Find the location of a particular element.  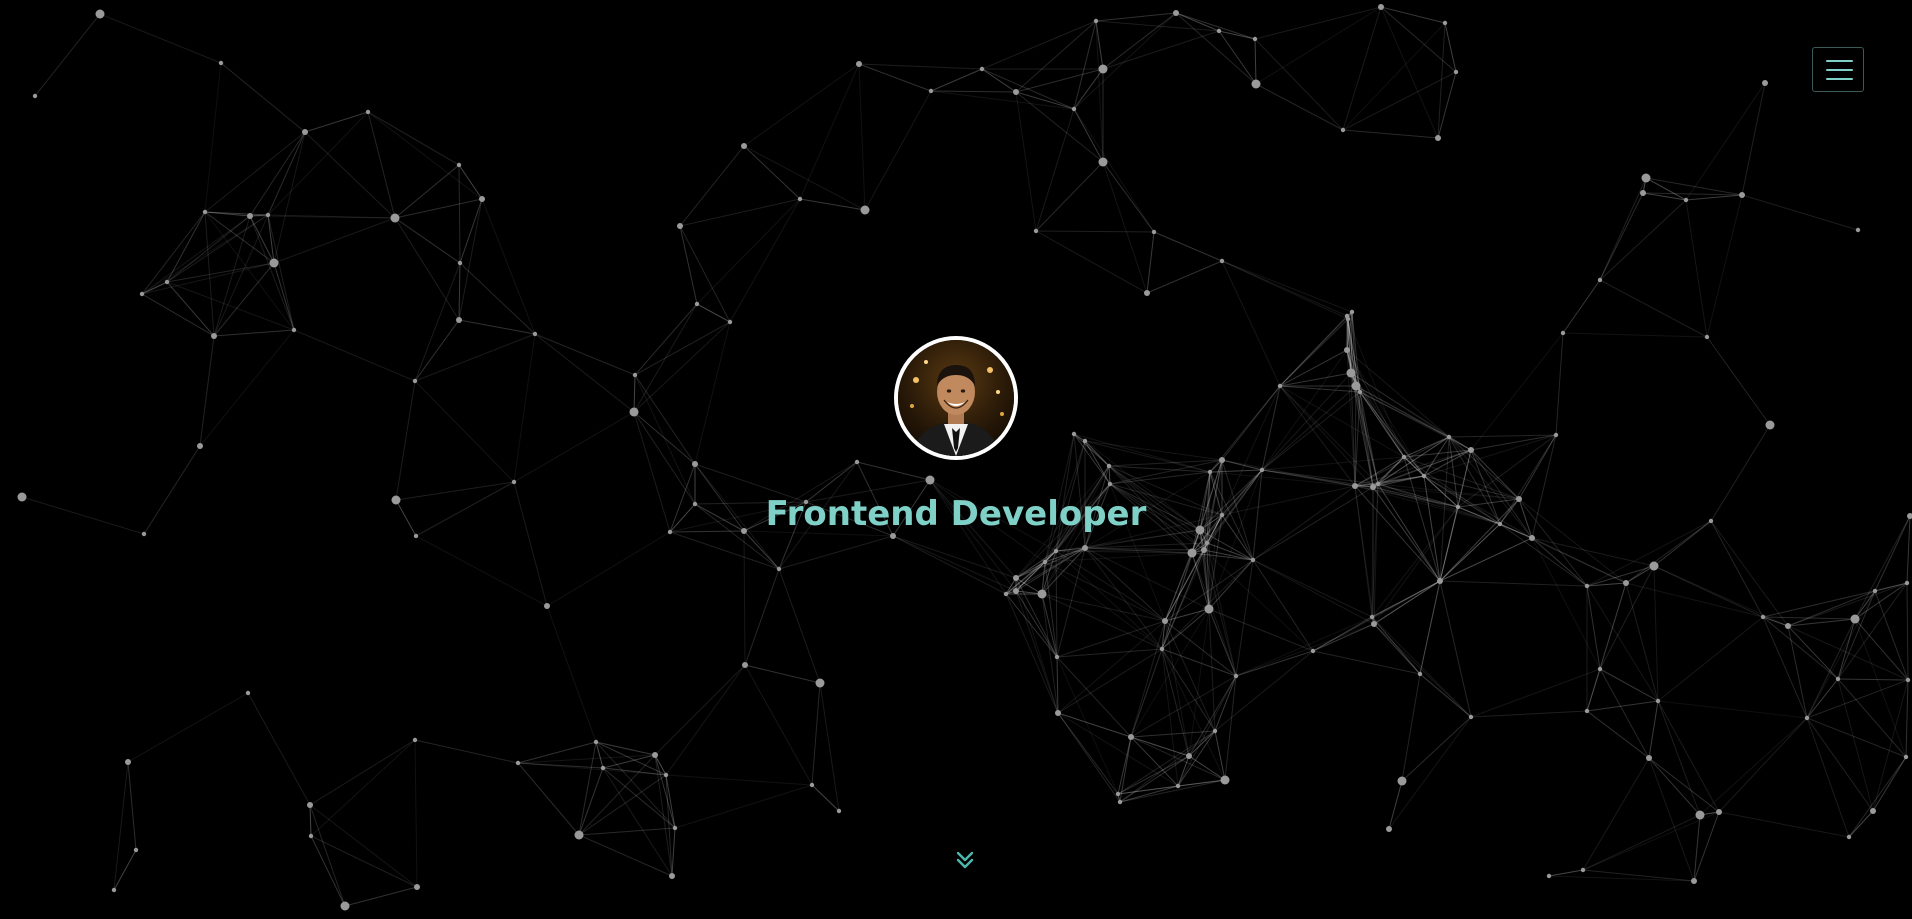

menu-button is located at coordinates (1838, 69).